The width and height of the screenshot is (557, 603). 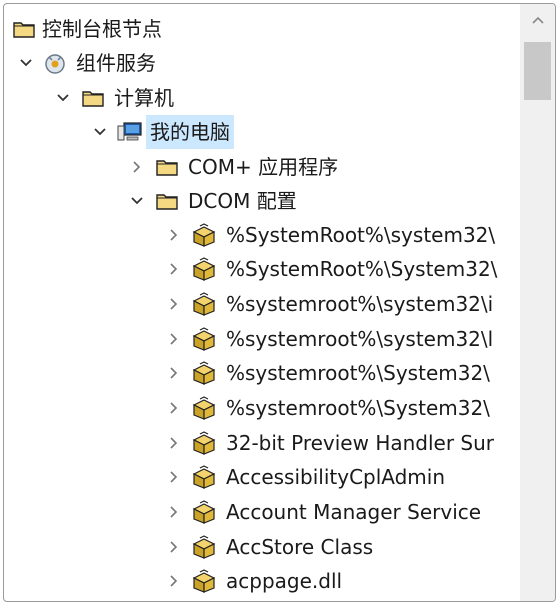 What do you see at coordinates (262, 63) in the screenshot?
I see `tree-item-component-services: 组件服务` at bounding box center [262, 63].